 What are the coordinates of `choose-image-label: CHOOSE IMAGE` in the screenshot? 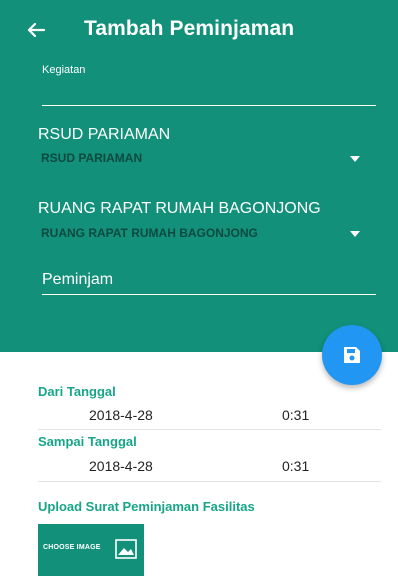 It's located at (72, 547).